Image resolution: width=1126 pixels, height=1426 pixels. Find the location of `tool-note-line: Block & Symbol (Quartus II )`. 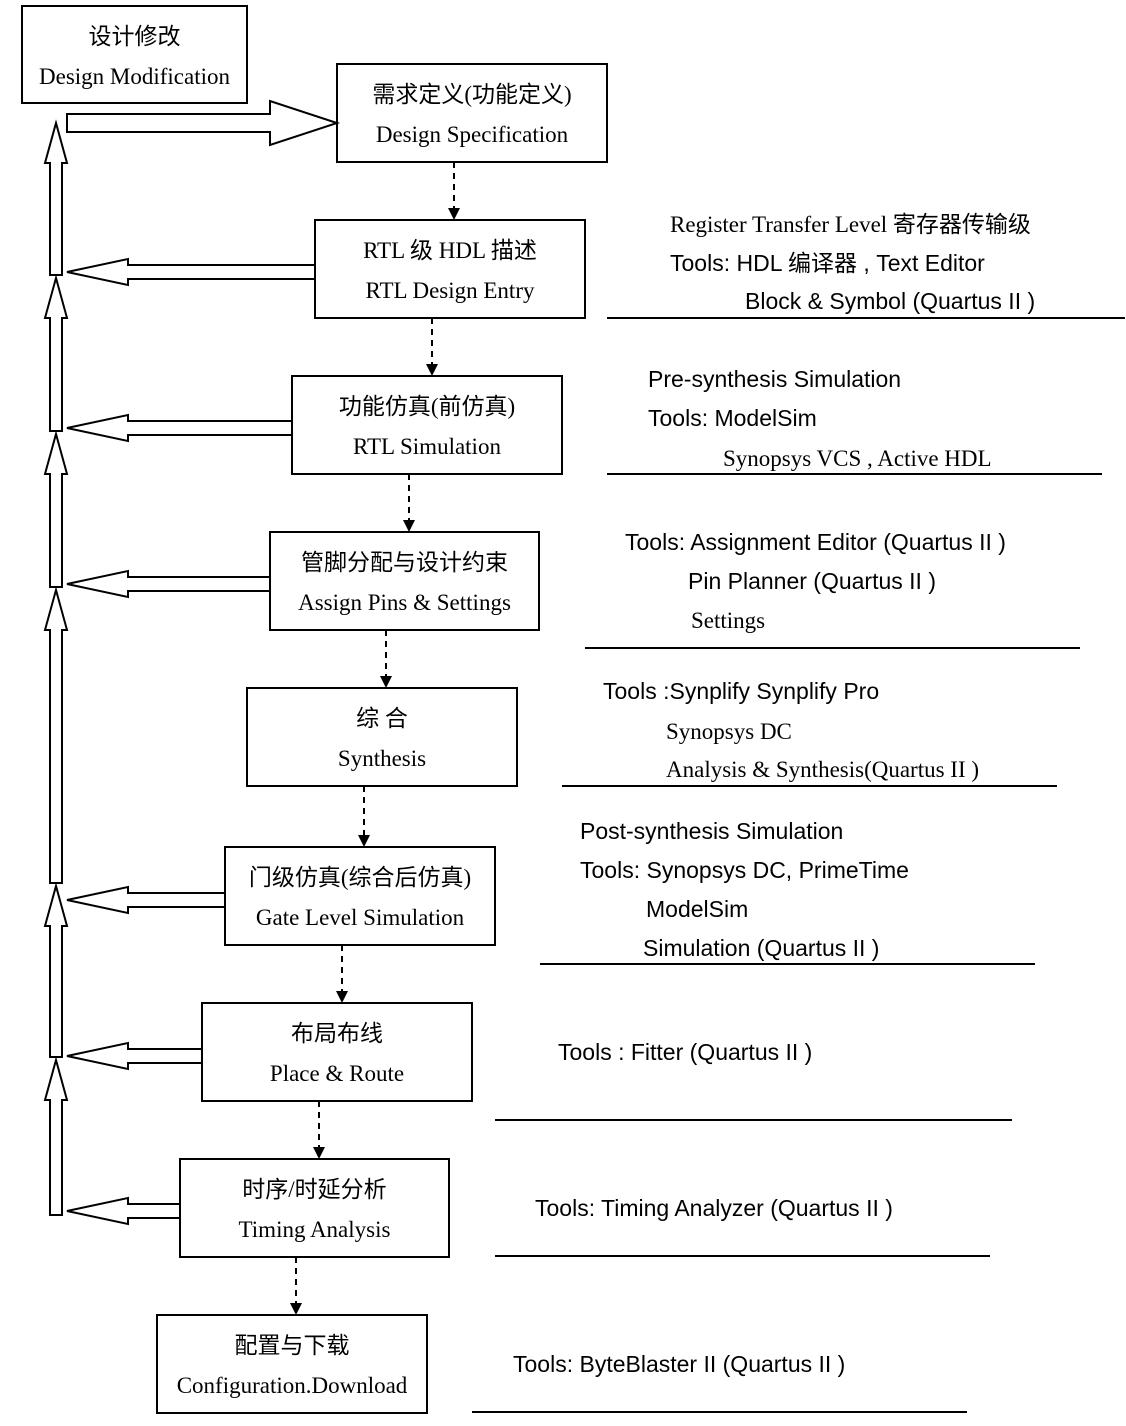

tool-note-line: Block & Symbol (Quartus II ) is located at coordinates (890, 301).